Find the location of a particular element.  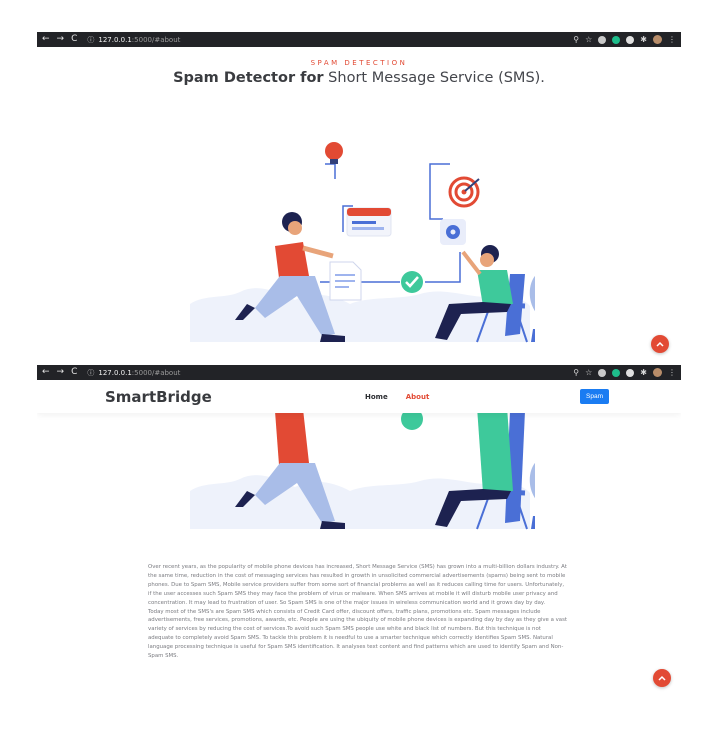

brand-logo: SmartBridge is located at coordinates (158, 397).